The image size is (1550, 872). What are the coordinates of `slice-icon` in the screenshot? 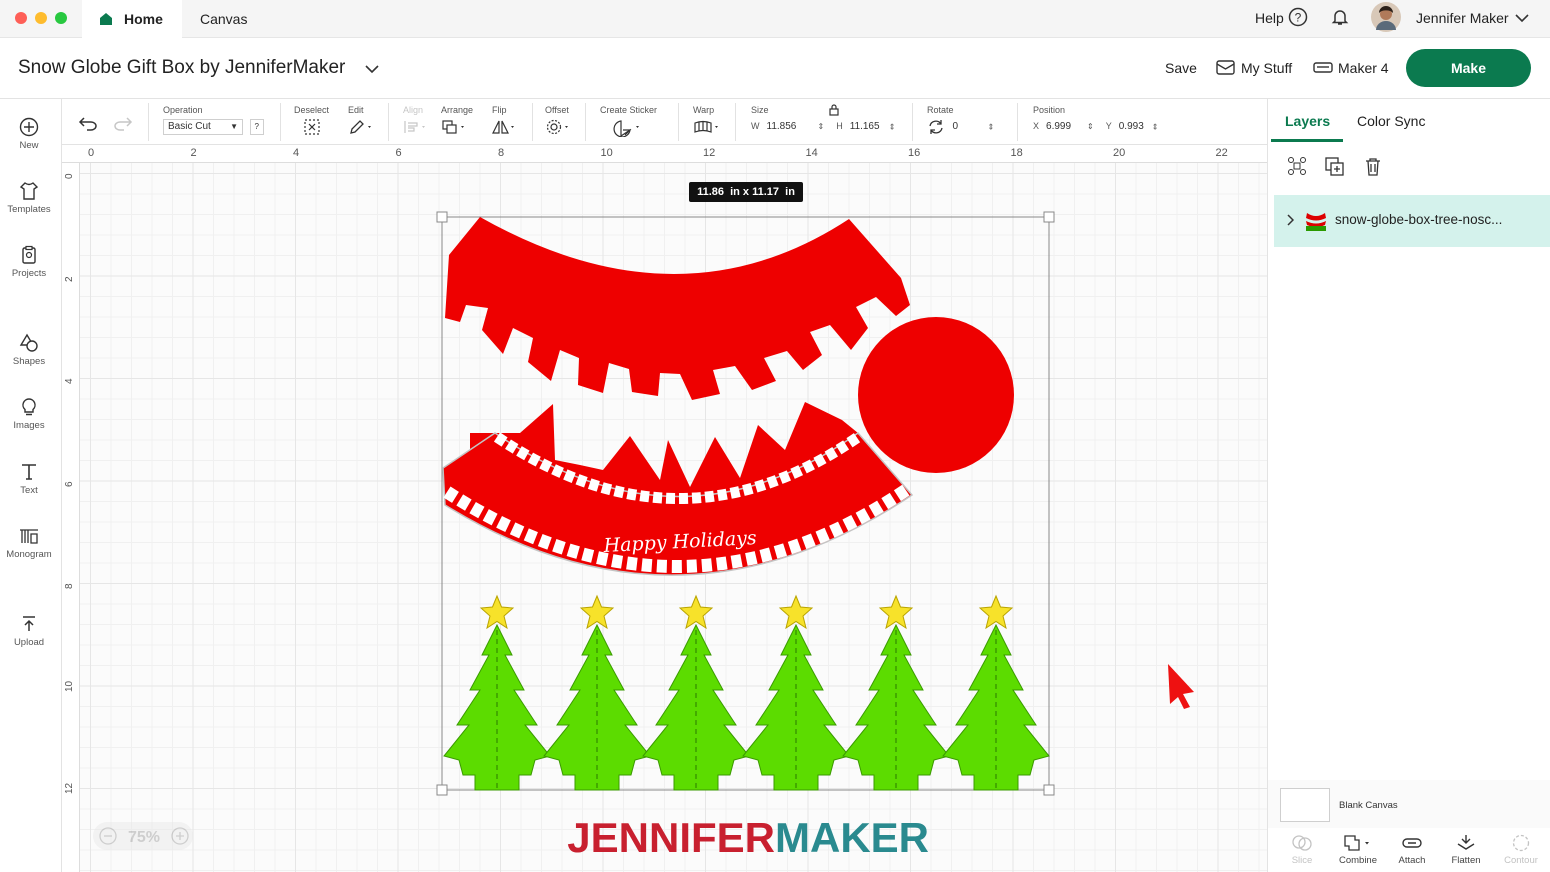 It's located at (1302, 843).